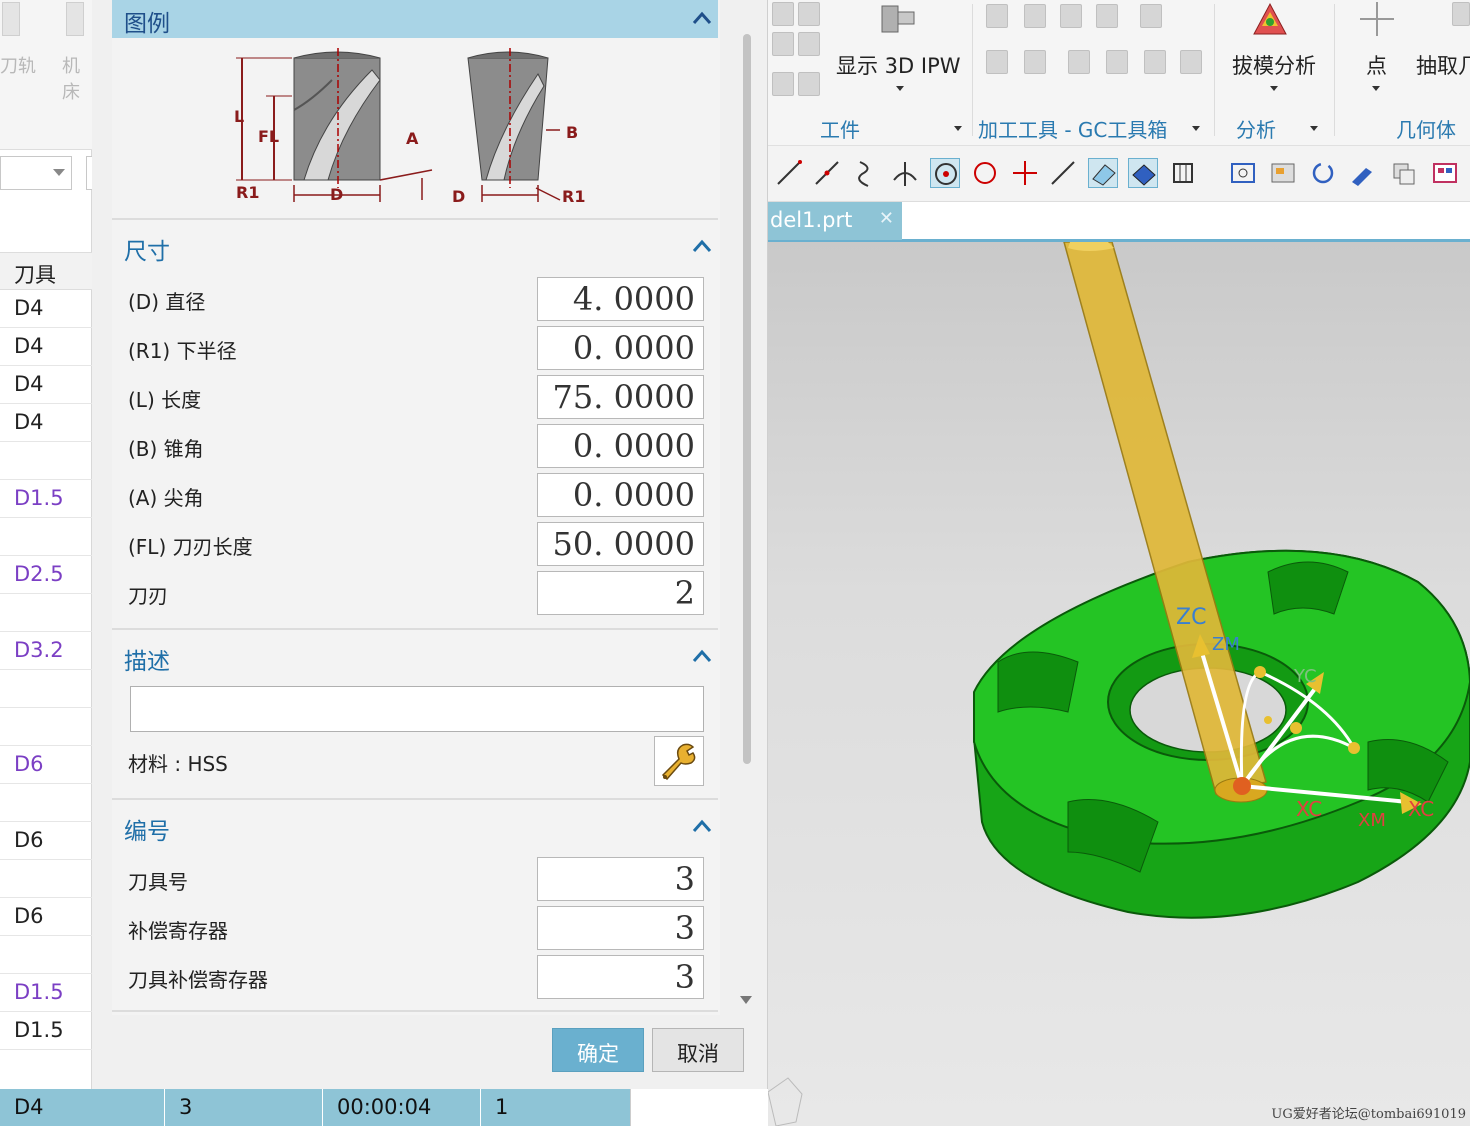  Describe the element at coordinates (415, 657) in the screenshot. I see `description-section-header: 描述` at that location.